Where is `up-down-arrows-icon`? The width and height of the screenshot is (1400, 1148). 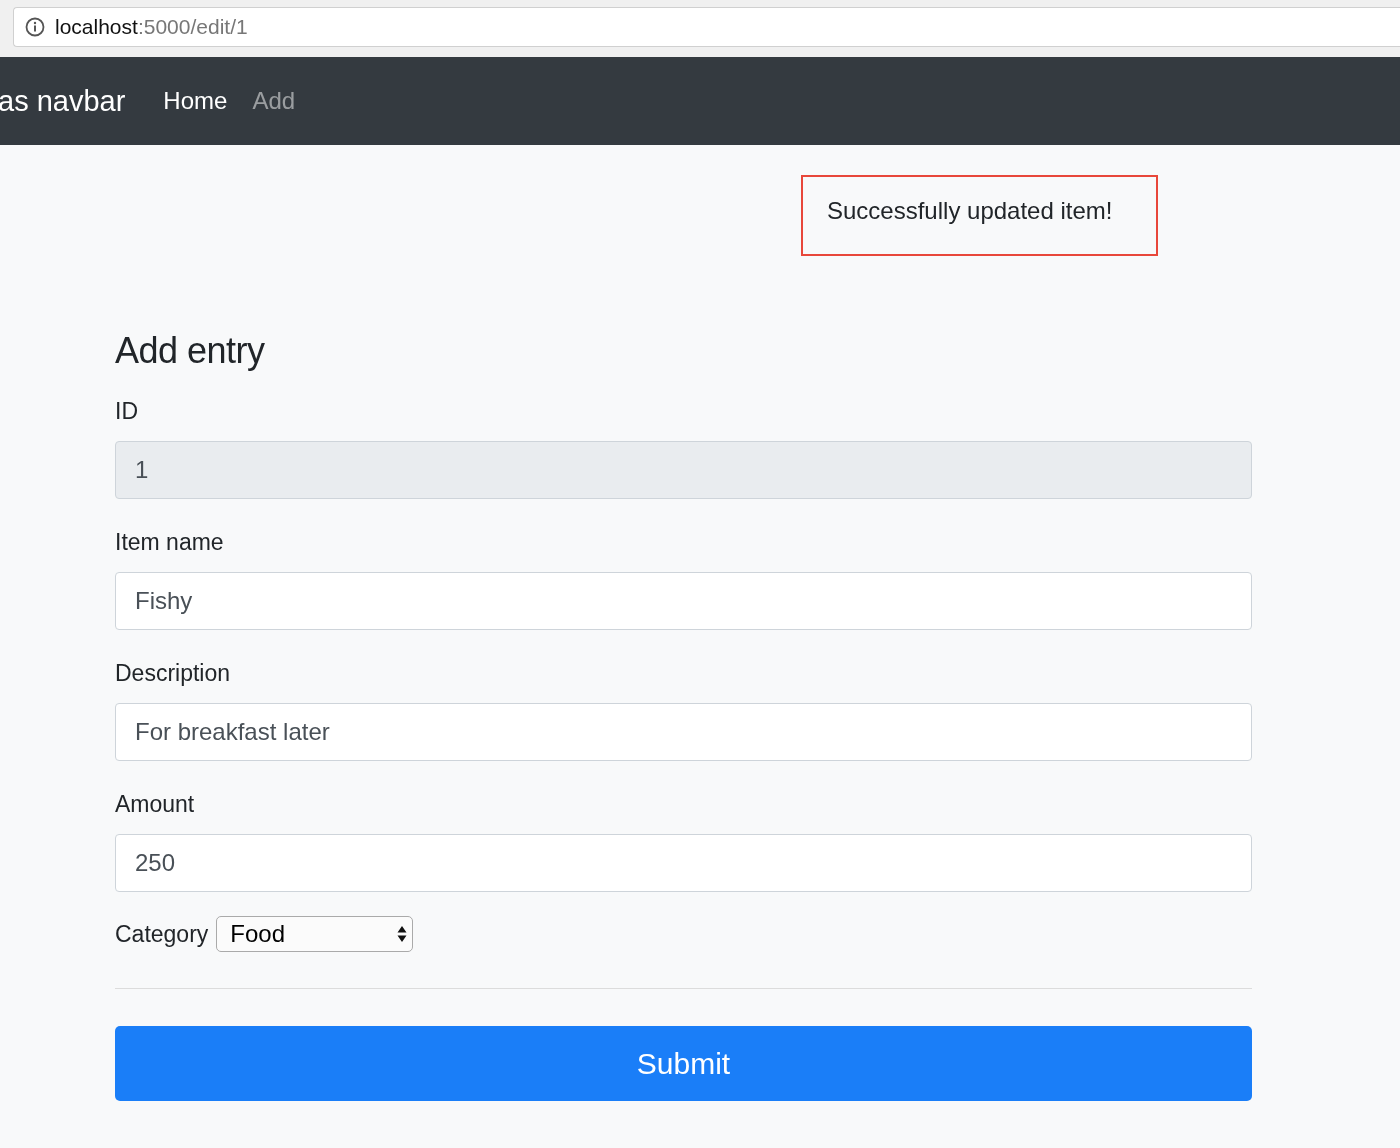 up-down-arrows-icon is located at coordinates (402, 934).